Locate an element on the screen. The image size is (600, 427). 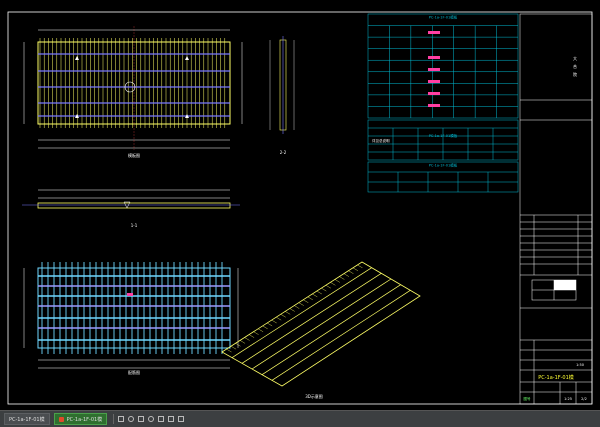
print-icon is located at coordinates (171, 419).